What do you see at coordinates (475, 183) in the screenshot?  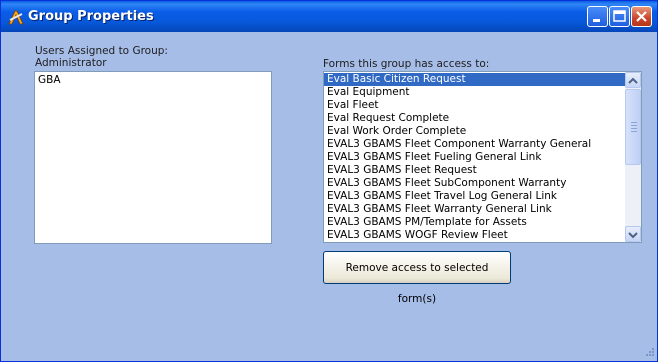 I see `form-list-item: EVAL3 GBAMS Fleet SubComponent Warranty` at bounding box center [475, 183].